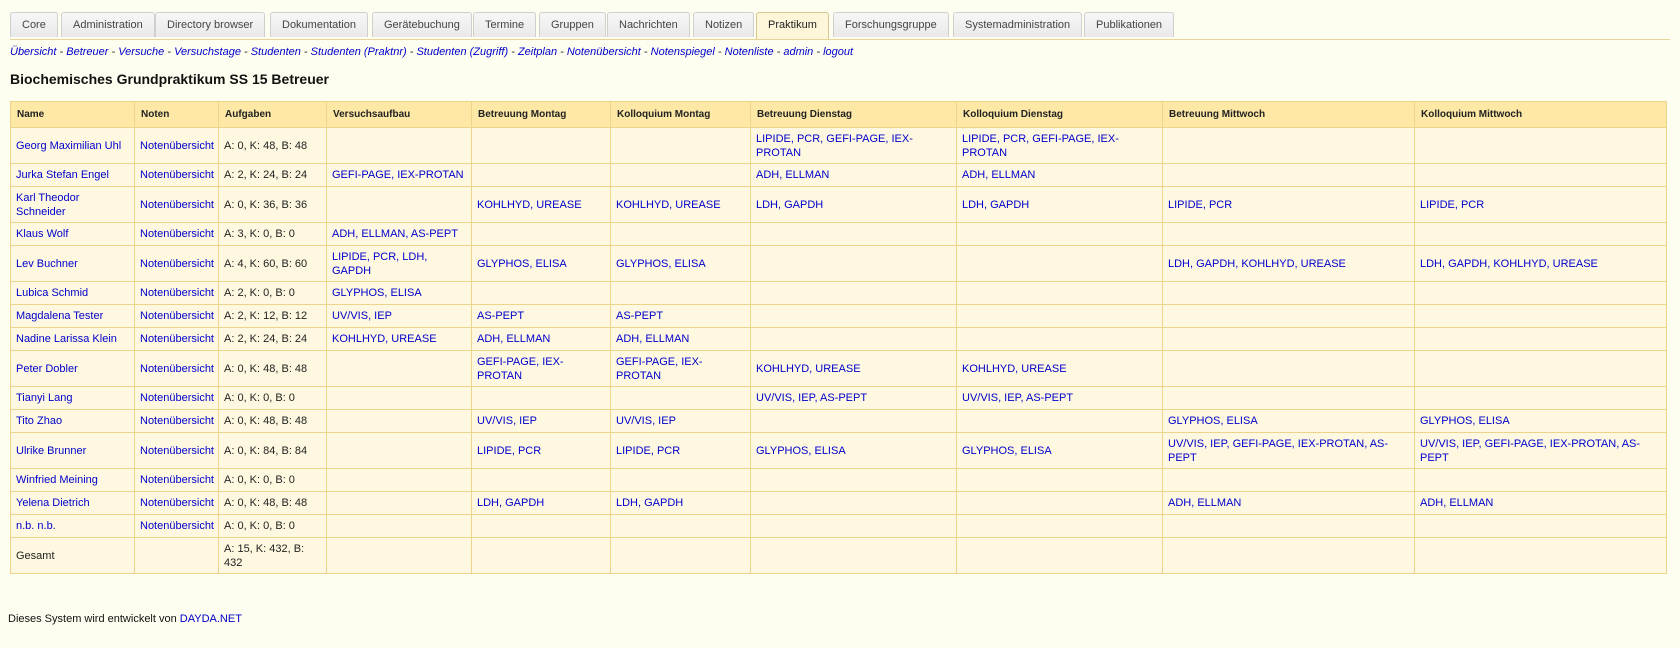  What do you see at coordinates (792, 25) in the screenshot?
I see `tab-praktikum: Praktikum` at bounding box center [792, 25].